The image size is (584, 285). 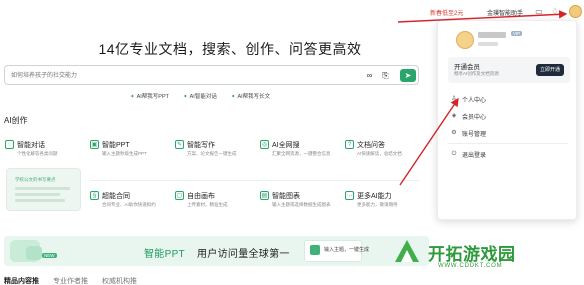 I want to click on card-title: 智能图表, so click(x=286, y=196).